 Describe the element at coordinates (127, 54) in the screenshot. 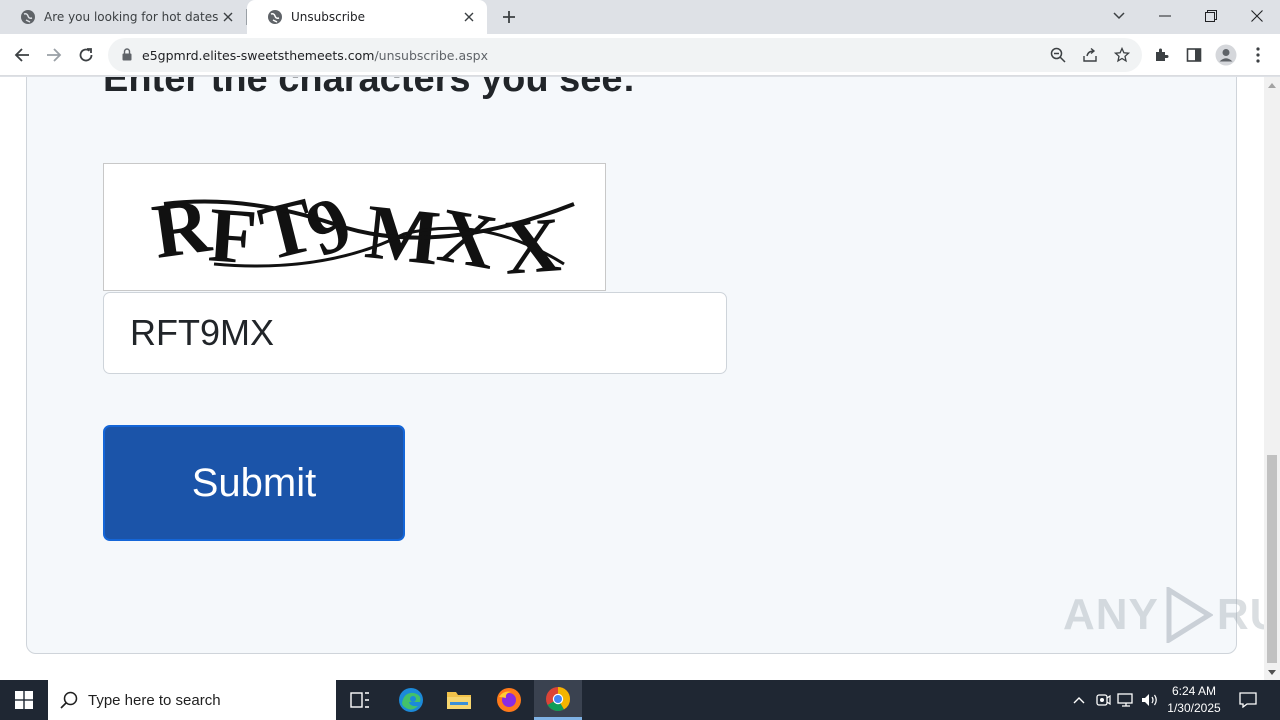

I see `lock-icon` at that location.